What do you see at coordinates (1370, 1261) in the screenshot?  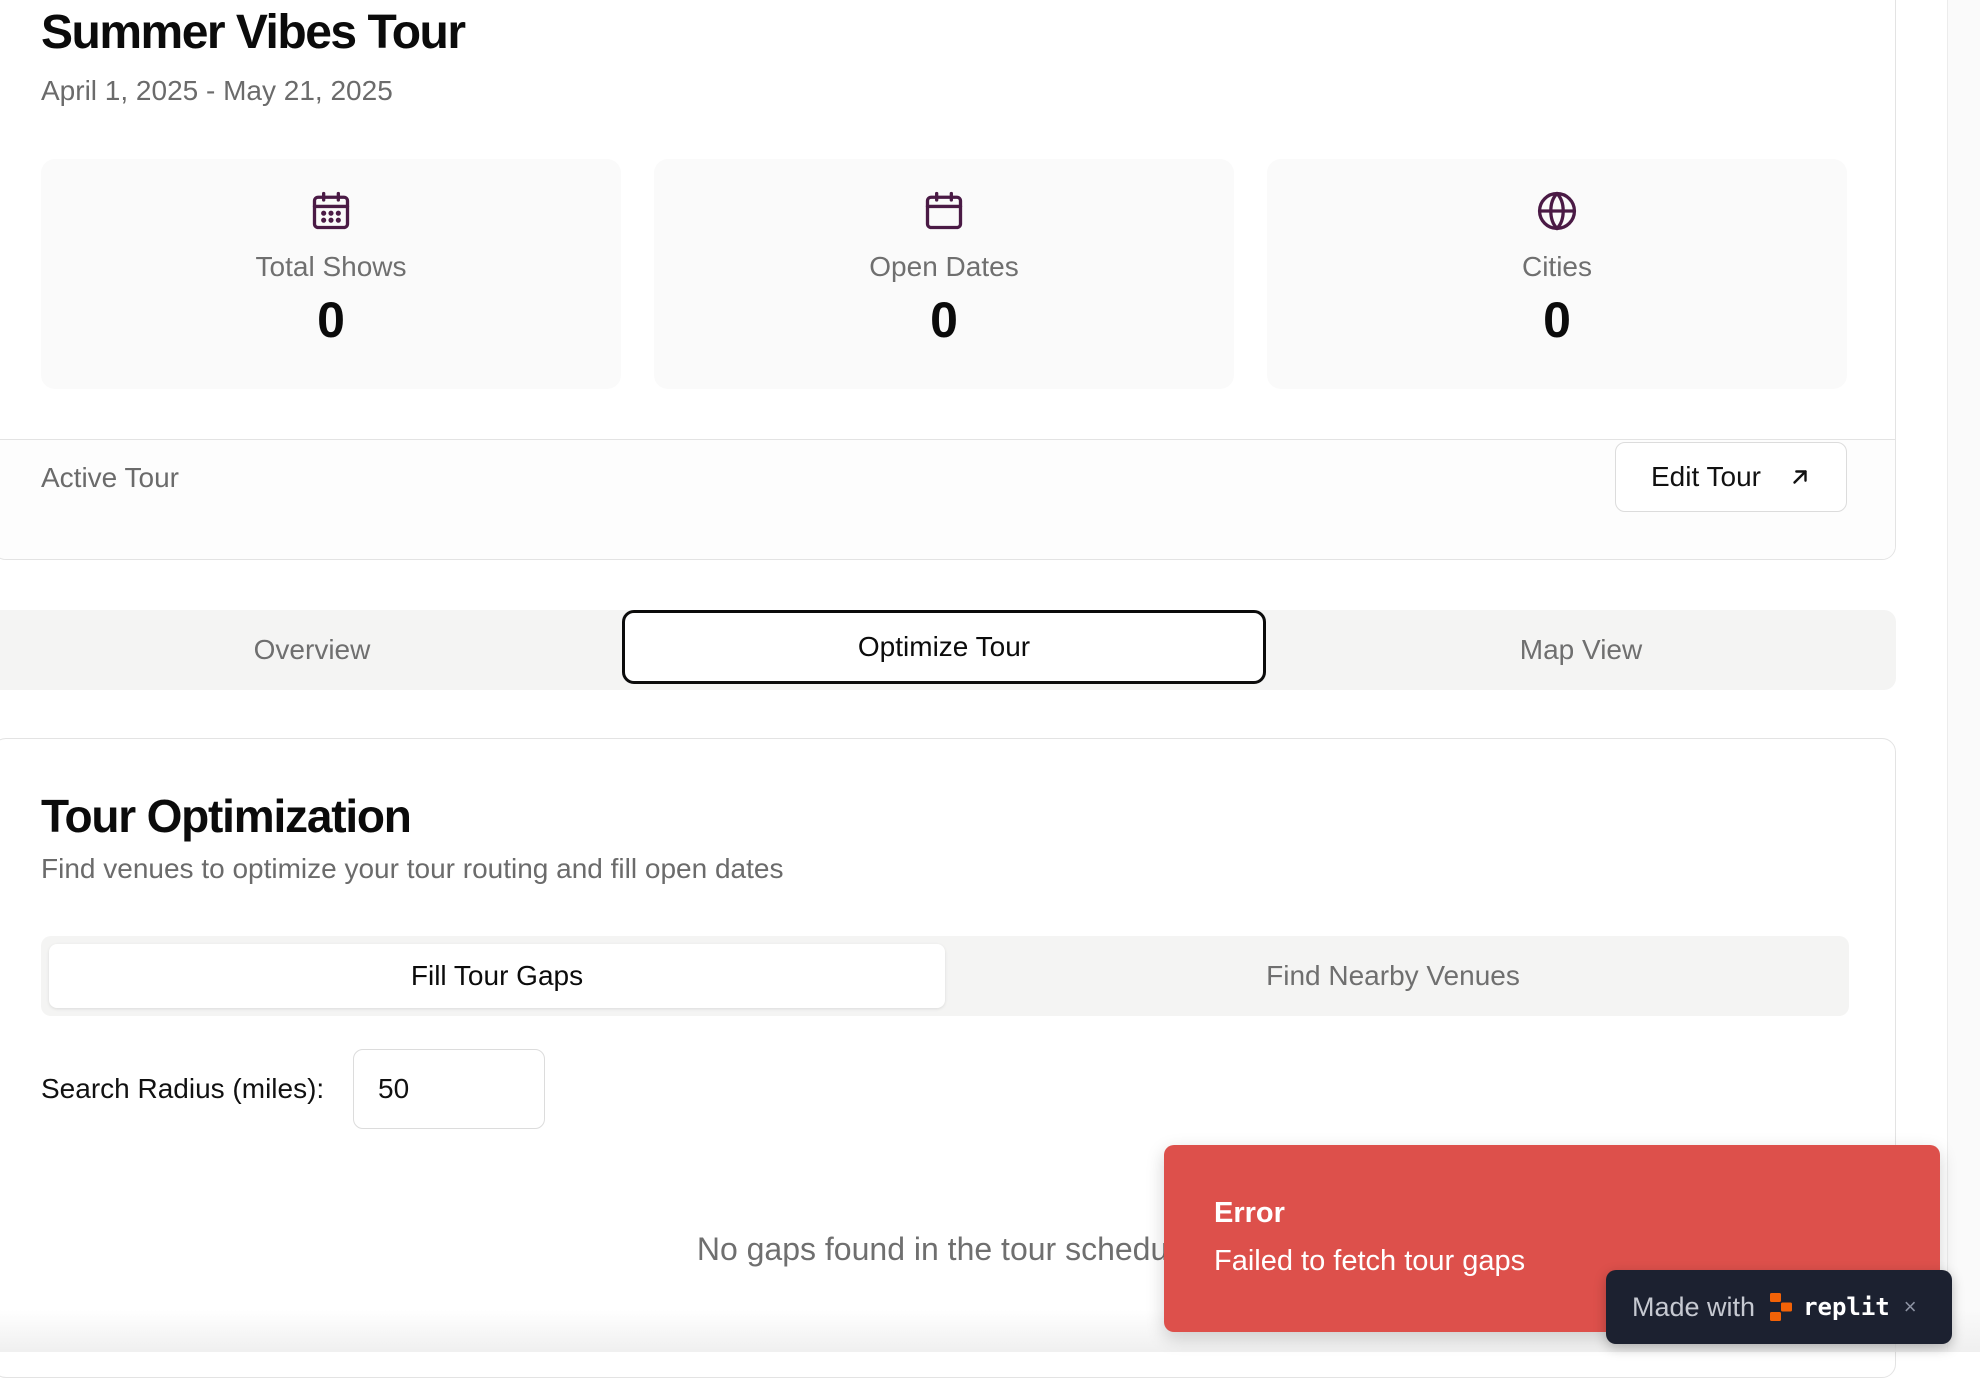 I see `toast-description: Failed to fetch tour gaps` at bounding box center [1370, 1261].